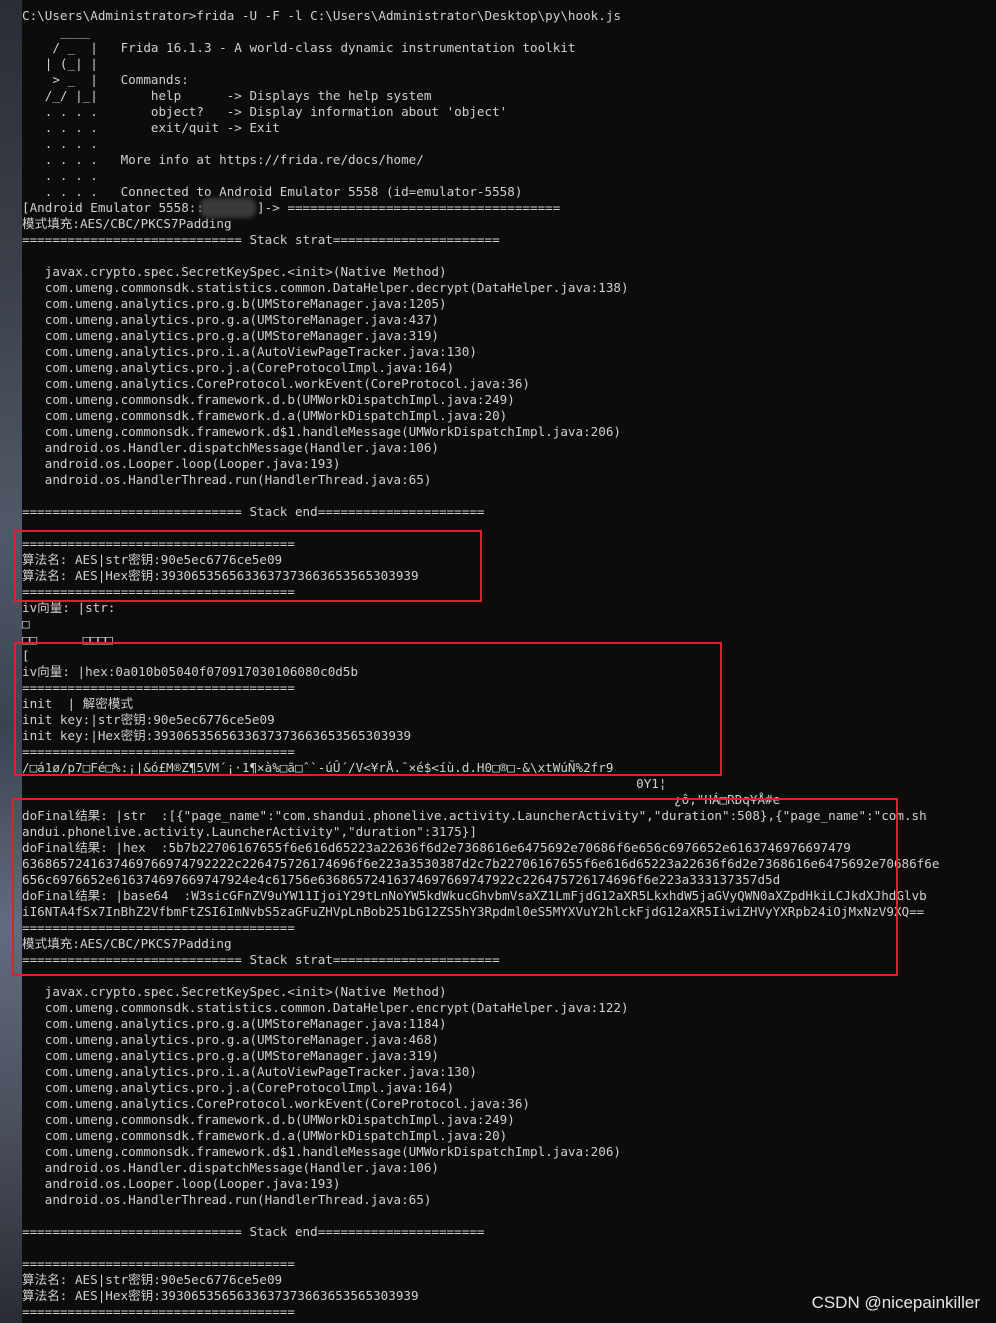 This screenshot has height=1323, width=996. What do you see at coordinates (56, 31) in the screenshot?
I see `terminal-line: ____` at bounding box center [56, 31].